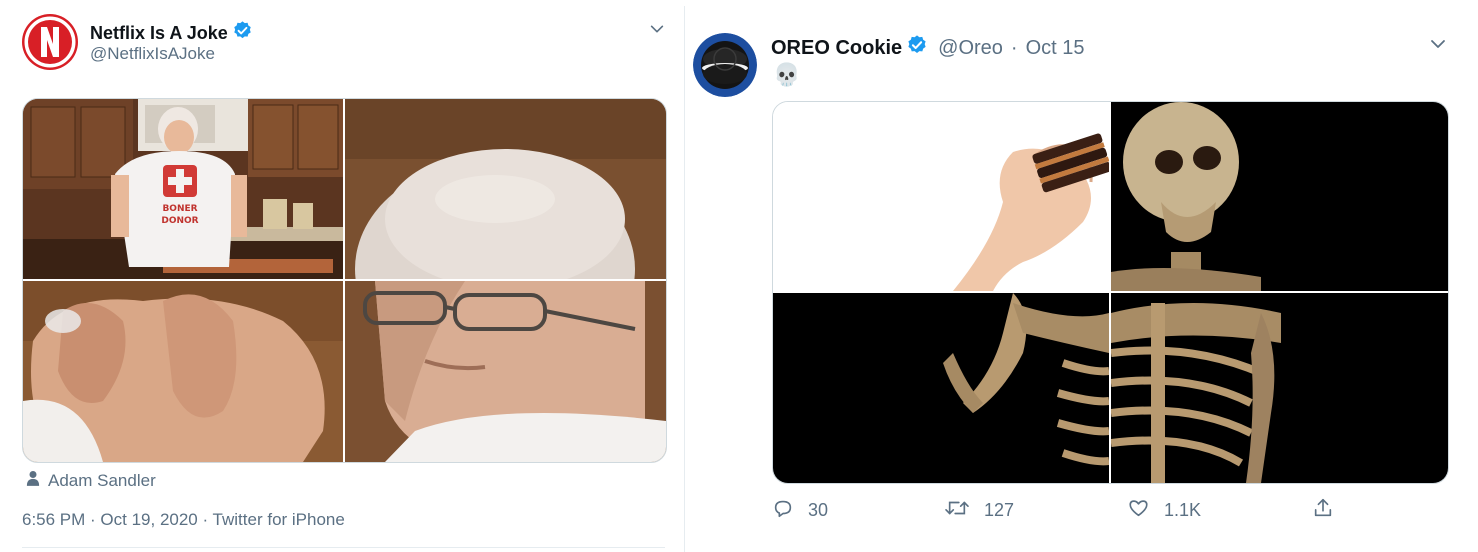 The height and width of the screenshot is (552, 1478). What do you see at coordinates (1138, 510) in the screenshot?
I see `heart-icon` at bounding box center [1138, 510].